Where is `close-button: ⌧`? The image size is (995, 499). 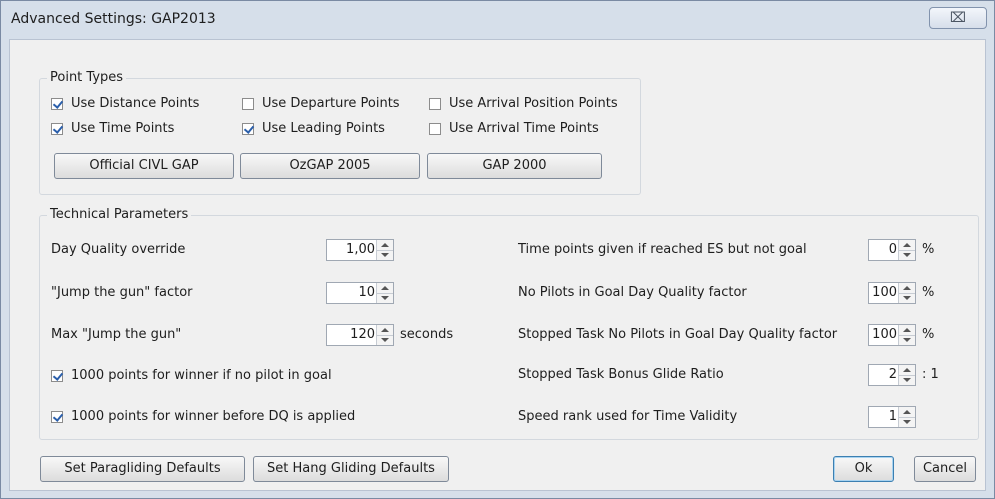 close-button: ⌧ is located at coordinates (958, 18).